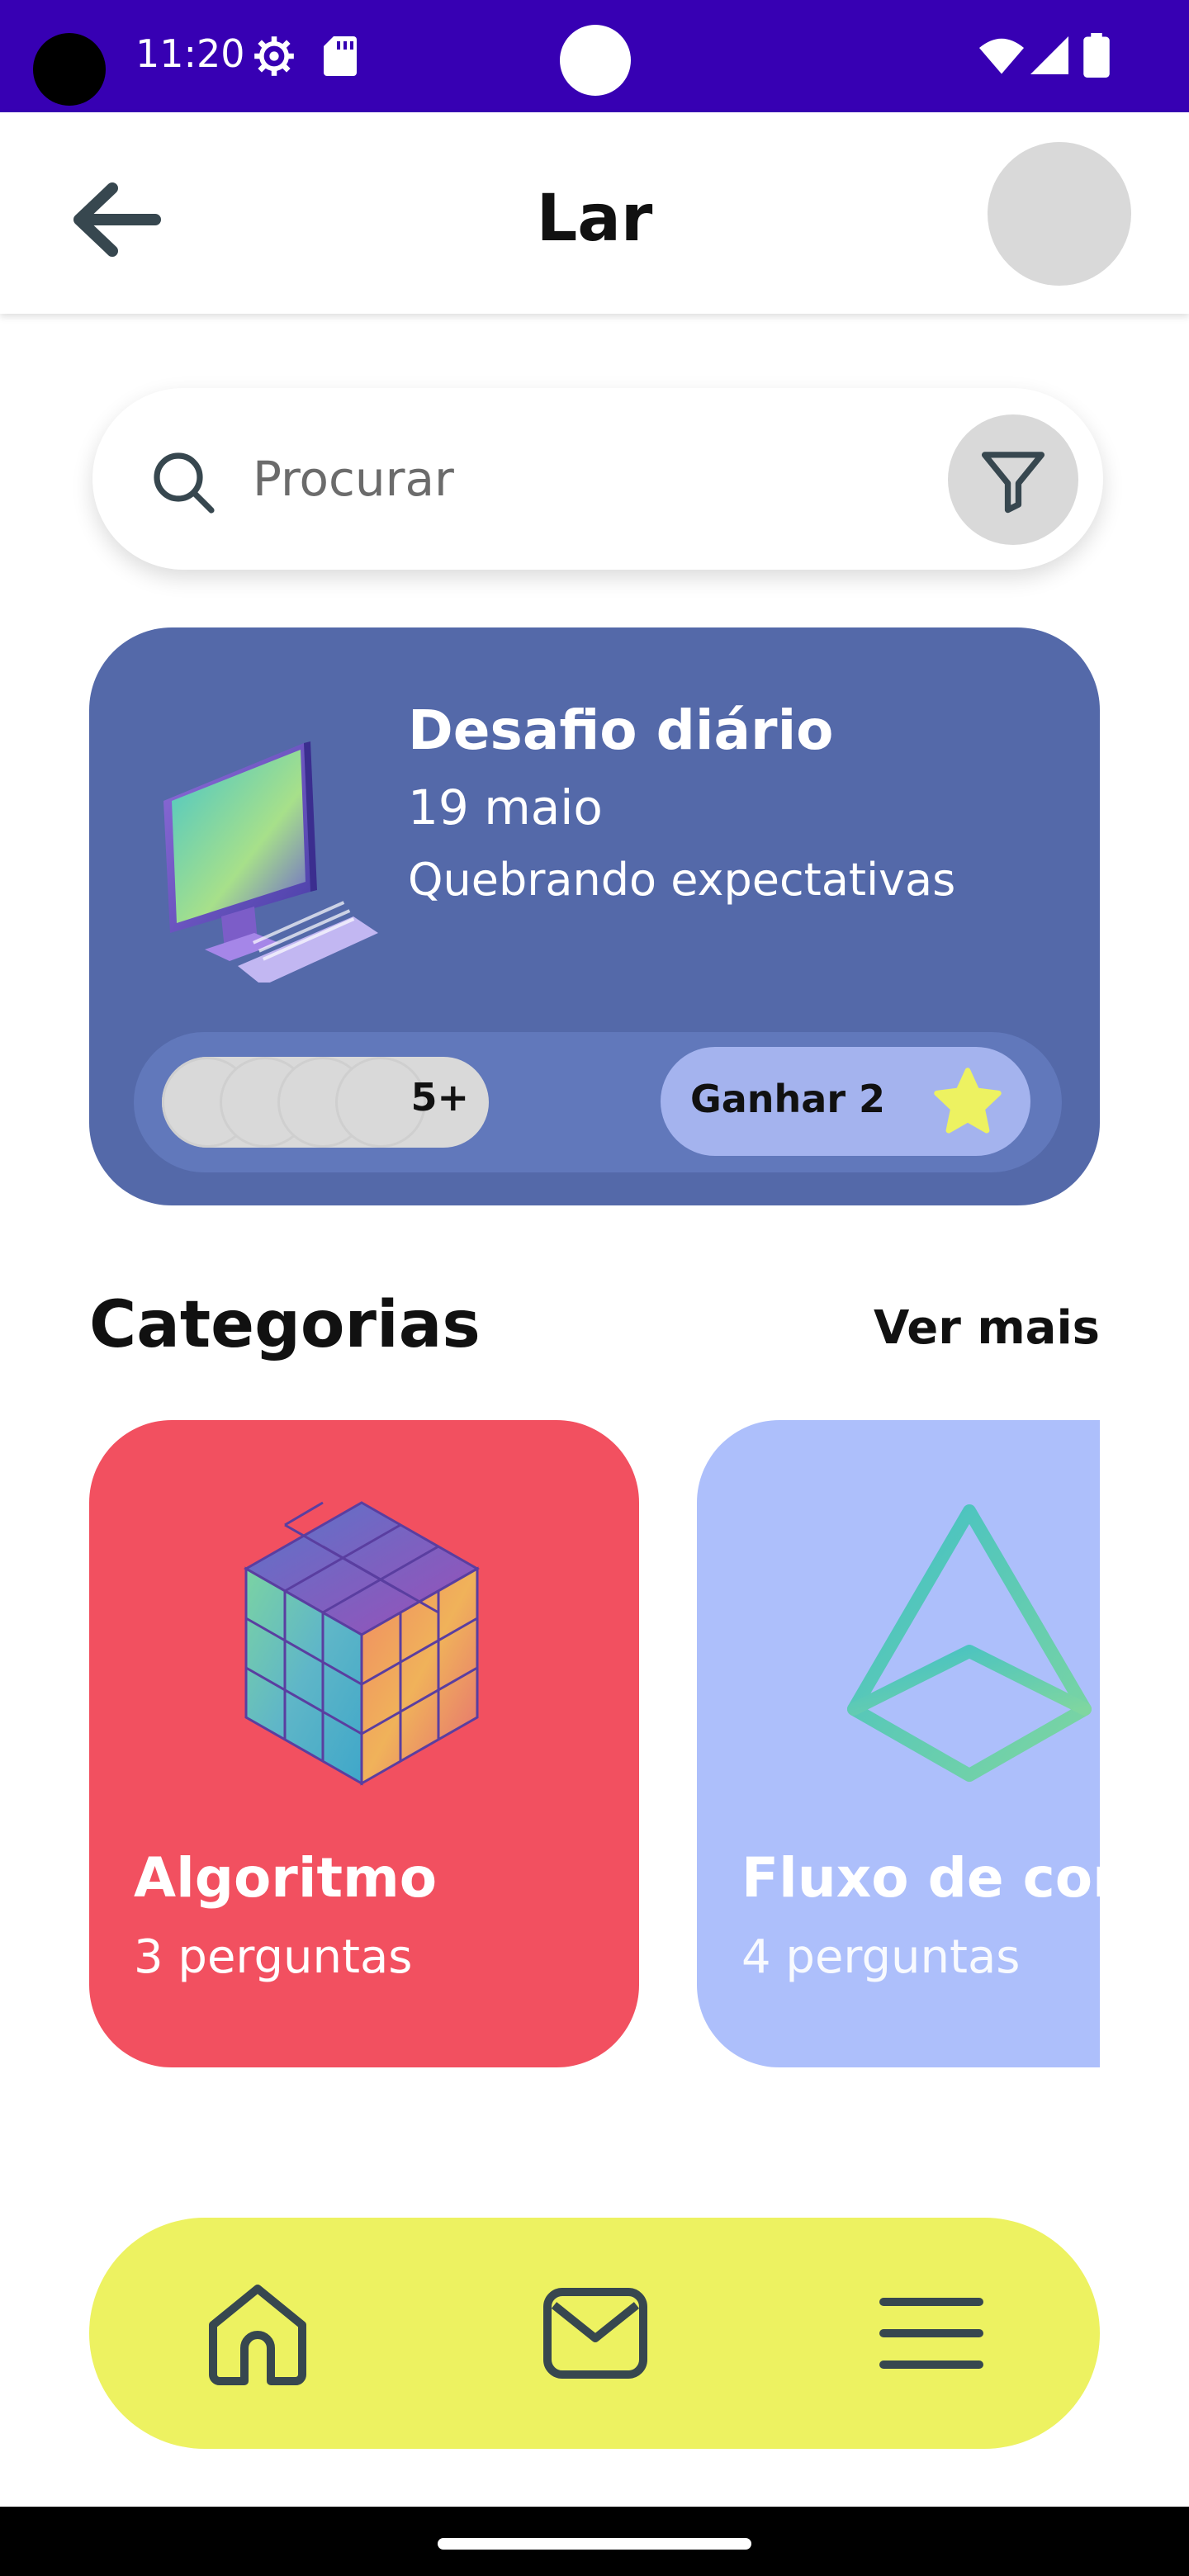 The image size is (1189, 2576). I want to click on category-card-fluxo-de-controle: Fluxo de controle 4 perguntas, so click(898, 1743).